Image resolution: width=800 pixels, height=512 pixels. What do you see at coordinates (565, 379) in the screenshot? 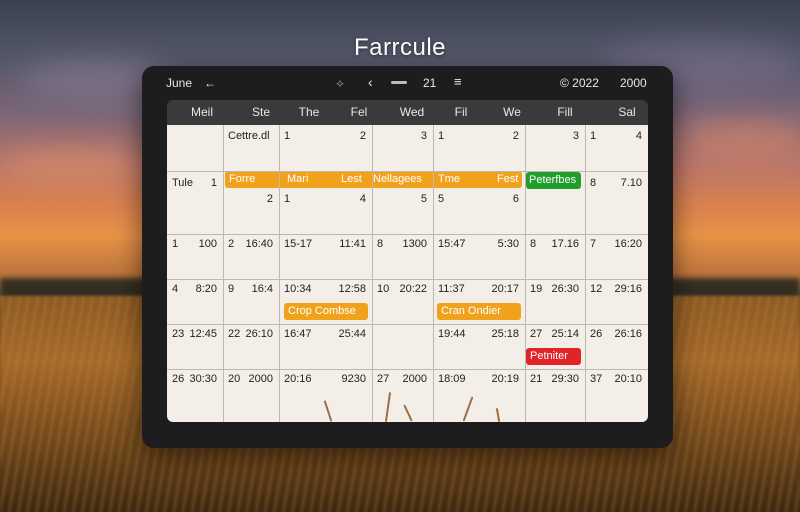
I see `event-time: 29:30` at bounding box center [565, 379].